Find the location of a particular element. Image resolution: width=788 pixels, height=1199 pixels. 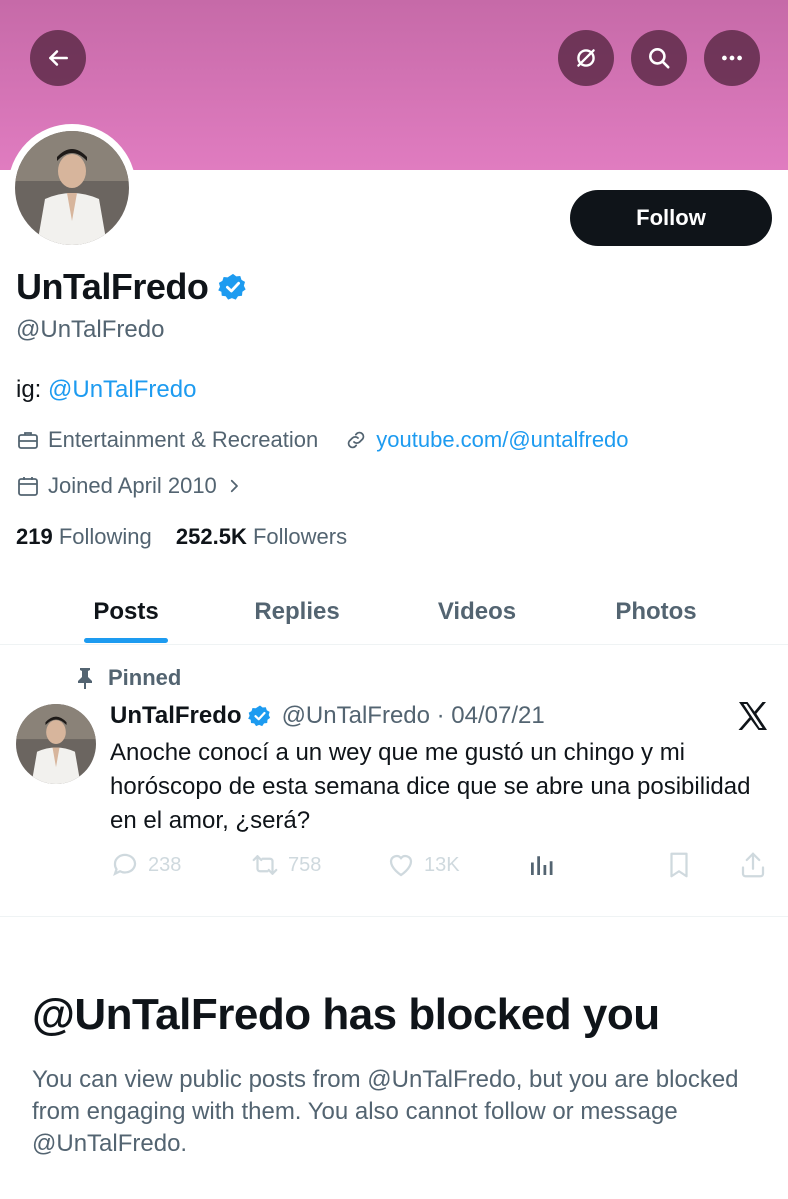

tab-videos: Videos is located at coordinates (477, 612).